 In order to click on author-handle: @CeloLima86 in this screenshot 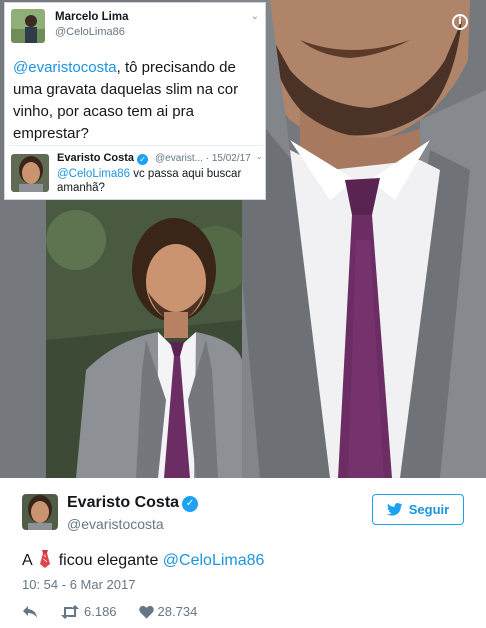, I will do `click(90, 32)`.